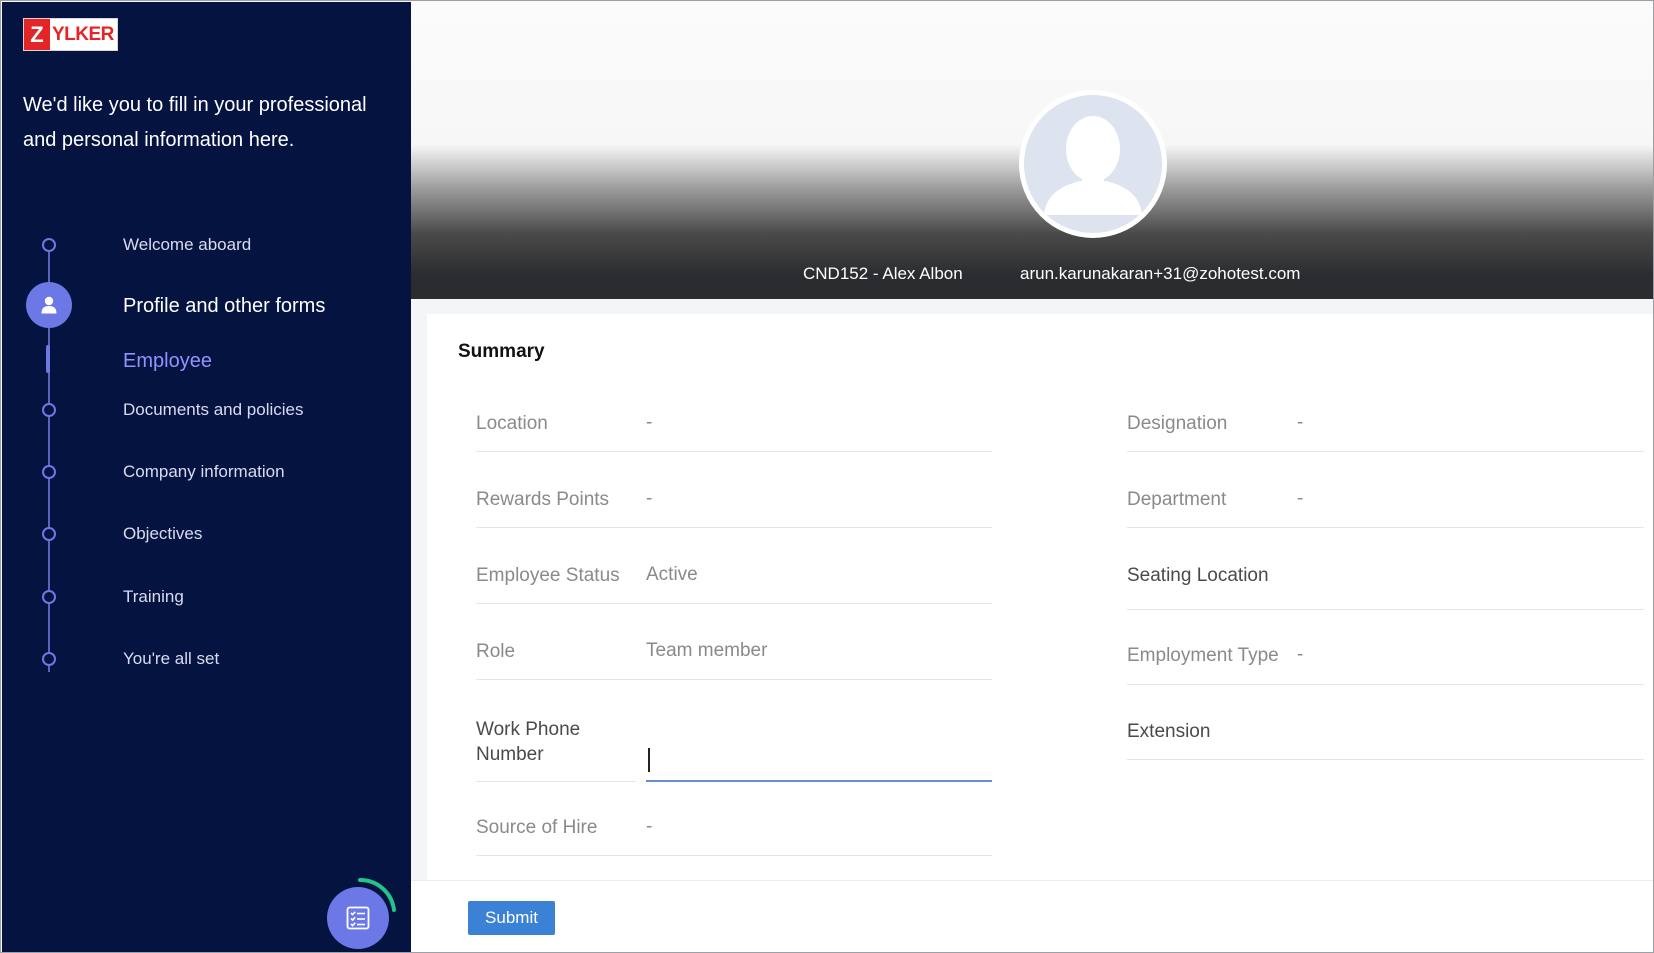  Describe the element at coordinates (1300, 422) in the screenshot. I see `designation-value: -` at that location.